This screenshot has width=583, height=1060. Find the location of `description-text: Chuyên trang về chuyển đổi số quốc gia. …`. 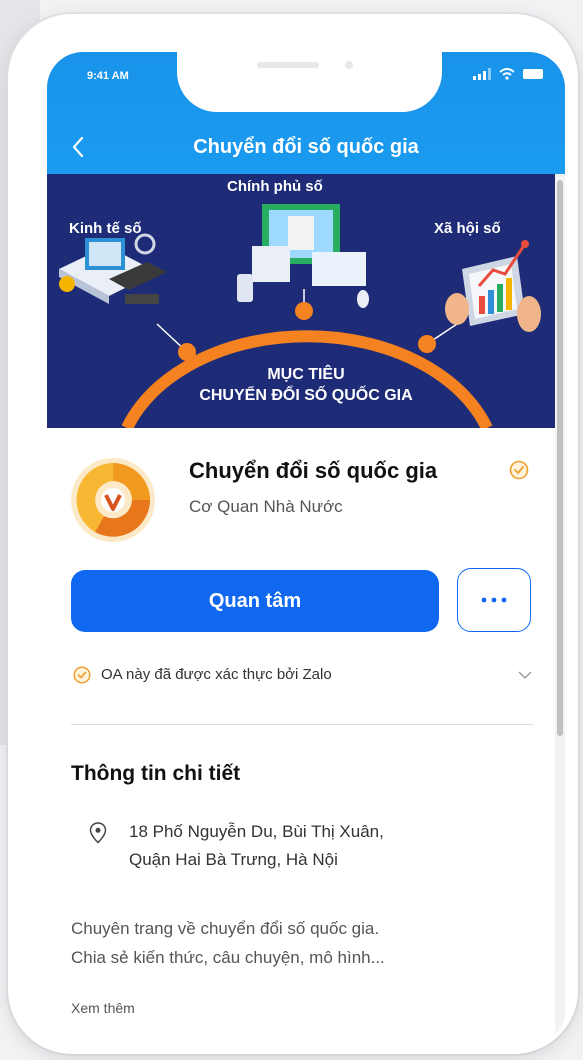

description-text: Chuyên trang về chuyển đổi số quốc gia. … is located at coordinates (306, 943).